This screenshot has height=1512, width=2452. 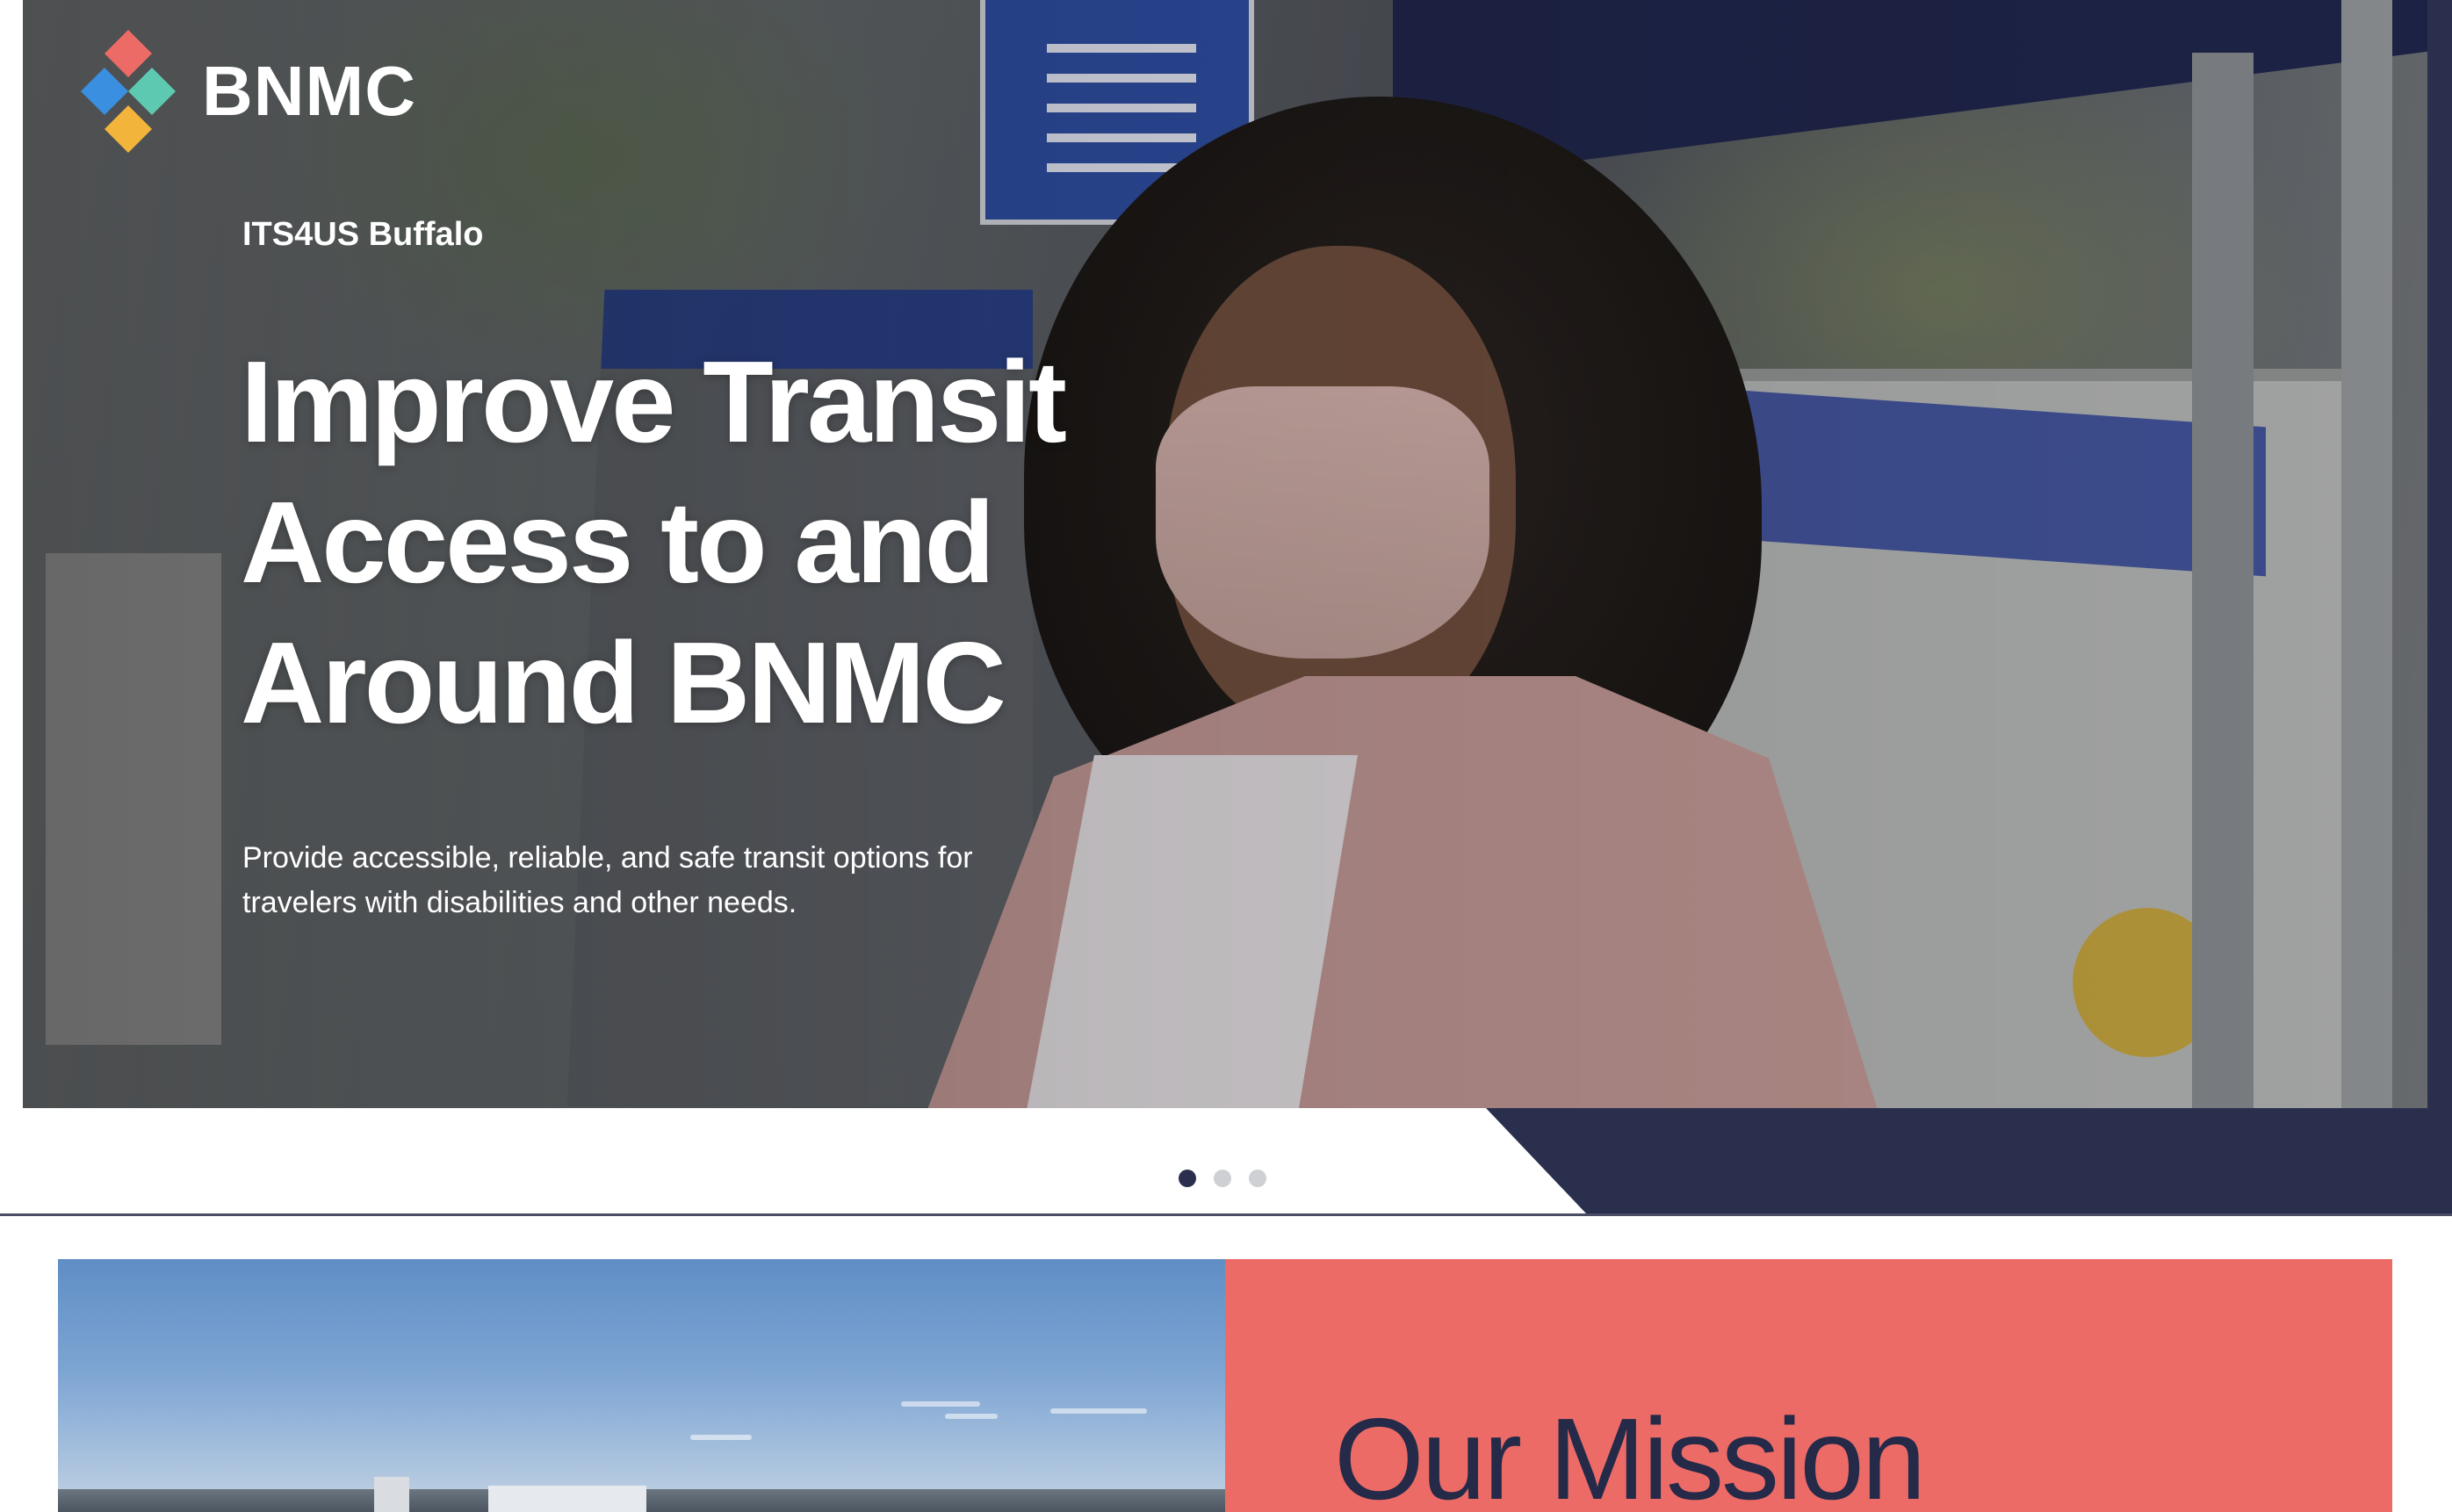 I want to click on headline-line: Improve Transit, so click(x=654, y=401).